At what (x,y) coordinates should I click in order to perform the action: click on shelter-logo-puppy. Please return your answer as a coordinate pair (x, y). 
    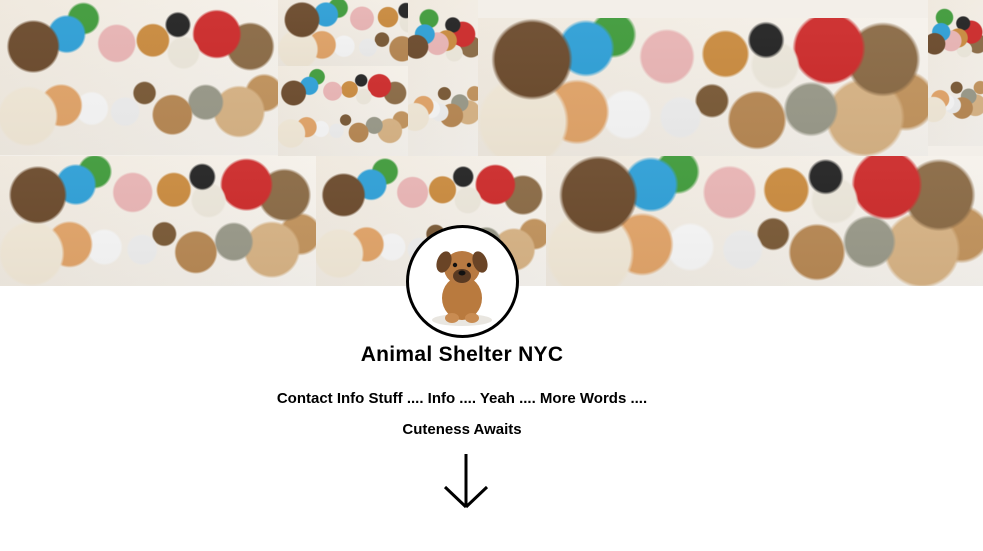
    Looking at the image, I should click on (462, 281).